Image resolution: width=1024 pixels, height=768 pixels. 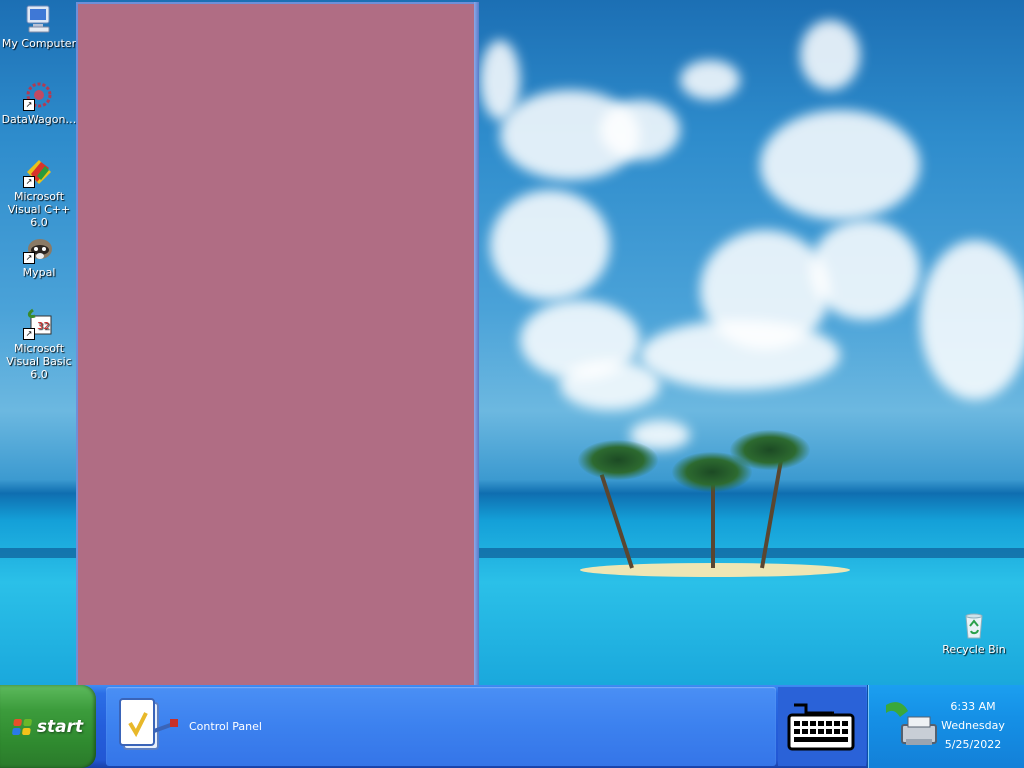 I want to click on desktop-icon-label: My Computer, so click(x=39, y=43).